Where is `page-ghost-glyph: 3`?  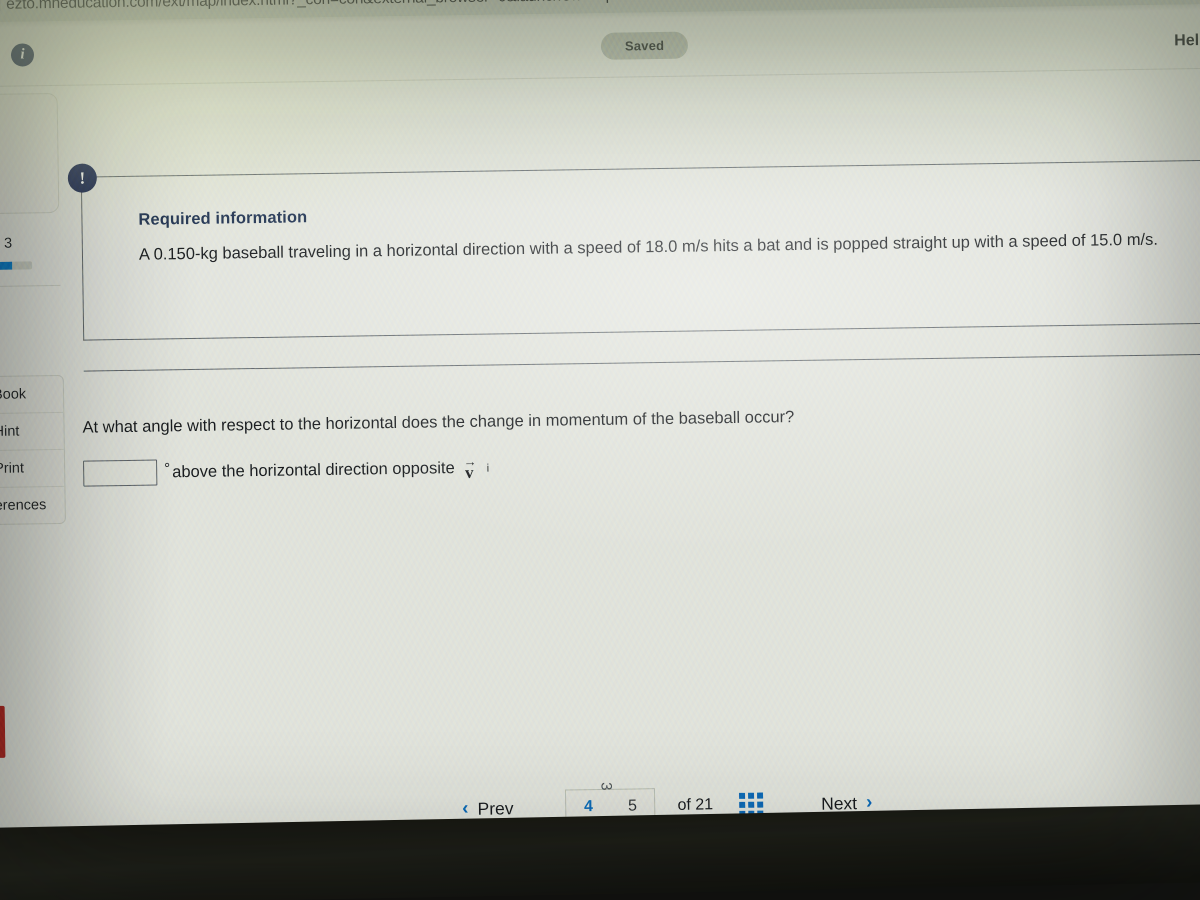 page-ghost-glyph: 3 is located at coordinates (606, 786).